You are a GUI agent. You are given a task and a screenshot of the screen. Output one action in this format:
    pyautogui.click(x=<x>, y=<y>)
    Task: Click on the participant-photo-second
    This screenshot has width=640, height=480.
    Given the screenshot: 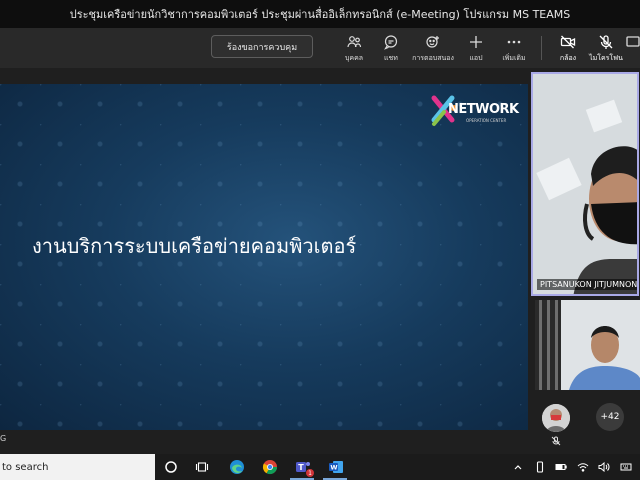 What is the action you would take?
    pyautogui.click(x=587, y=345)
    